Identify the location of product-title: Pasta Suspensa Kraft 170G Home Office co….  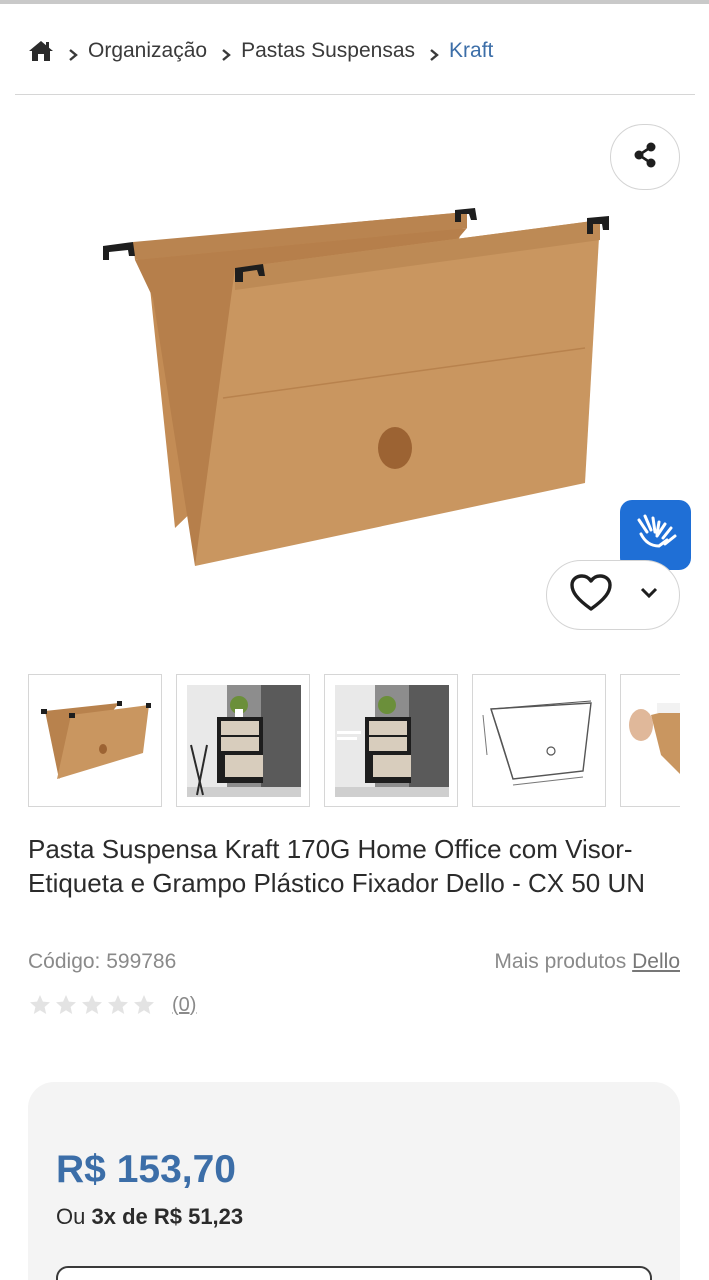
(337, 866).